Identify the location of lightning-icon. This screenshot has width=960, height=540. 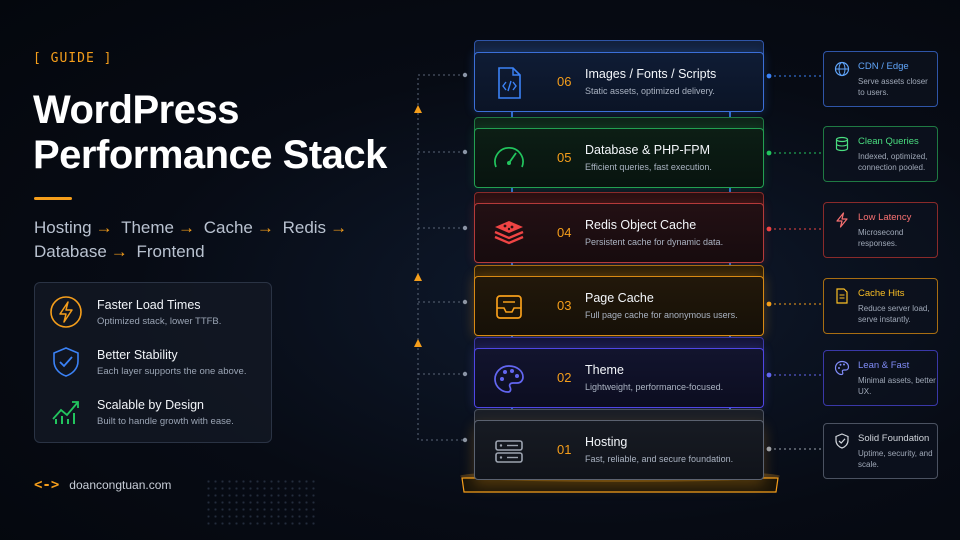
(842, 220).